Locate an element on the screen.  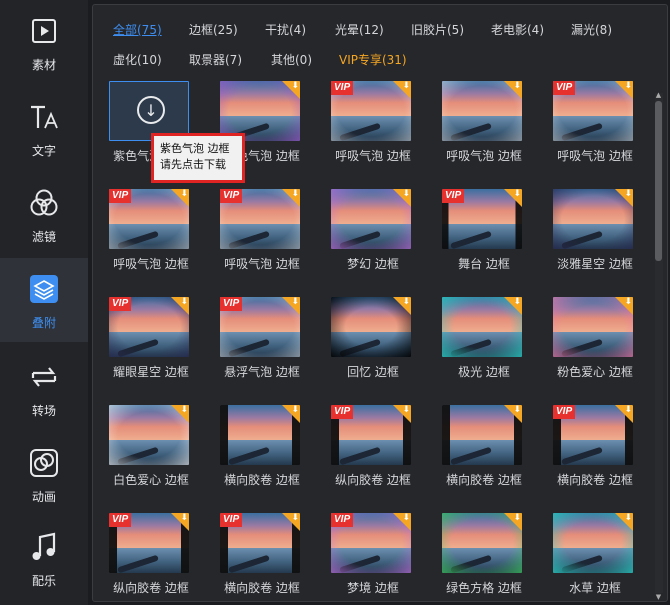
tab-halo: 光晕(12) is located at coordinates (359, 29).